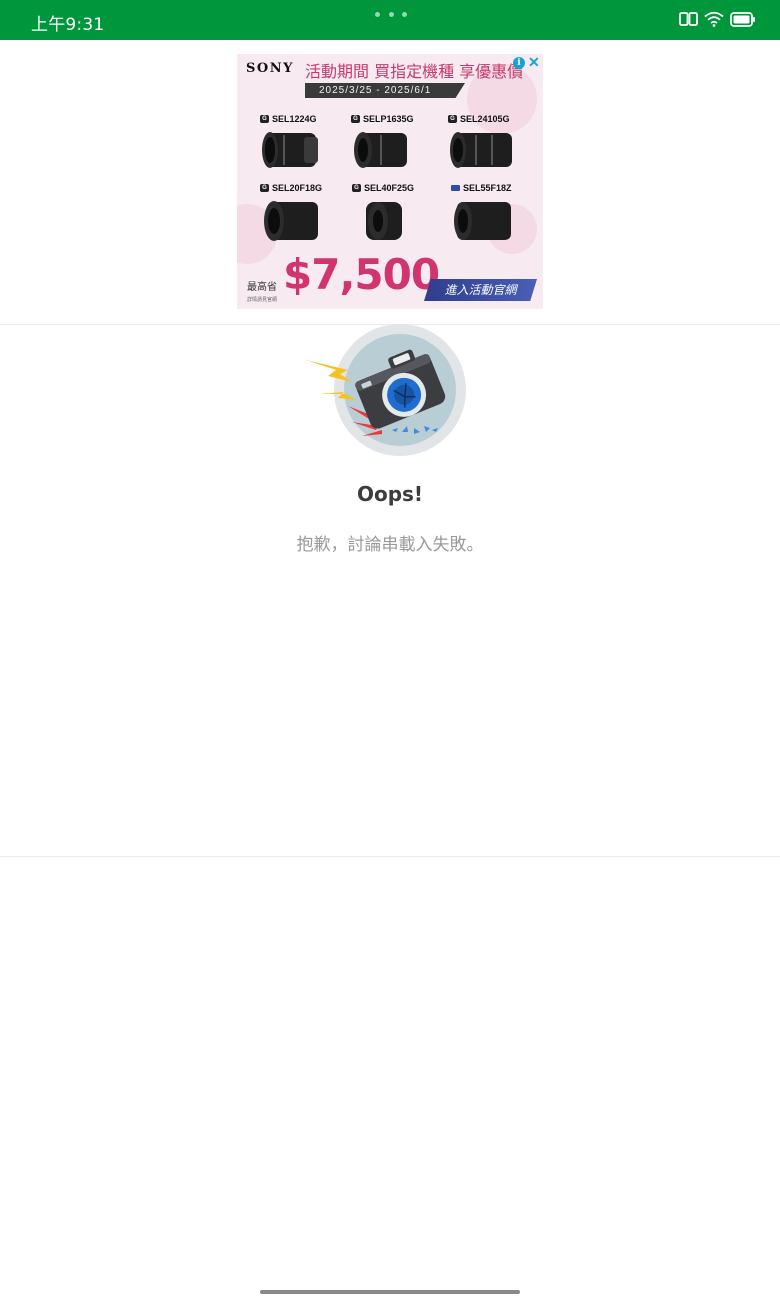 The height and width of the screenshot is (1300, 780). What do you see at coordinates (389, 188) in the screenshot?
I see `ad-product-label: SEL40F25G` at bounding box center [389, 188].